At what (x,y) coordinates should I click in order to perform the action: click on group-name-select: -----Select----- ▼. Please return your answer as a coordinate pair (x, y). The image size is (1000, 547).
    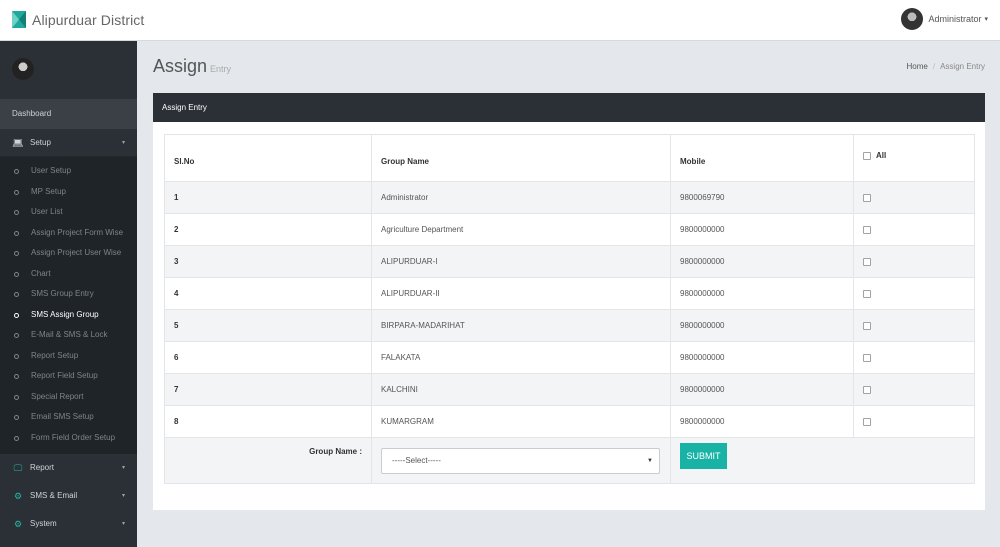
    Looking at the image, I should click on (520, 460).